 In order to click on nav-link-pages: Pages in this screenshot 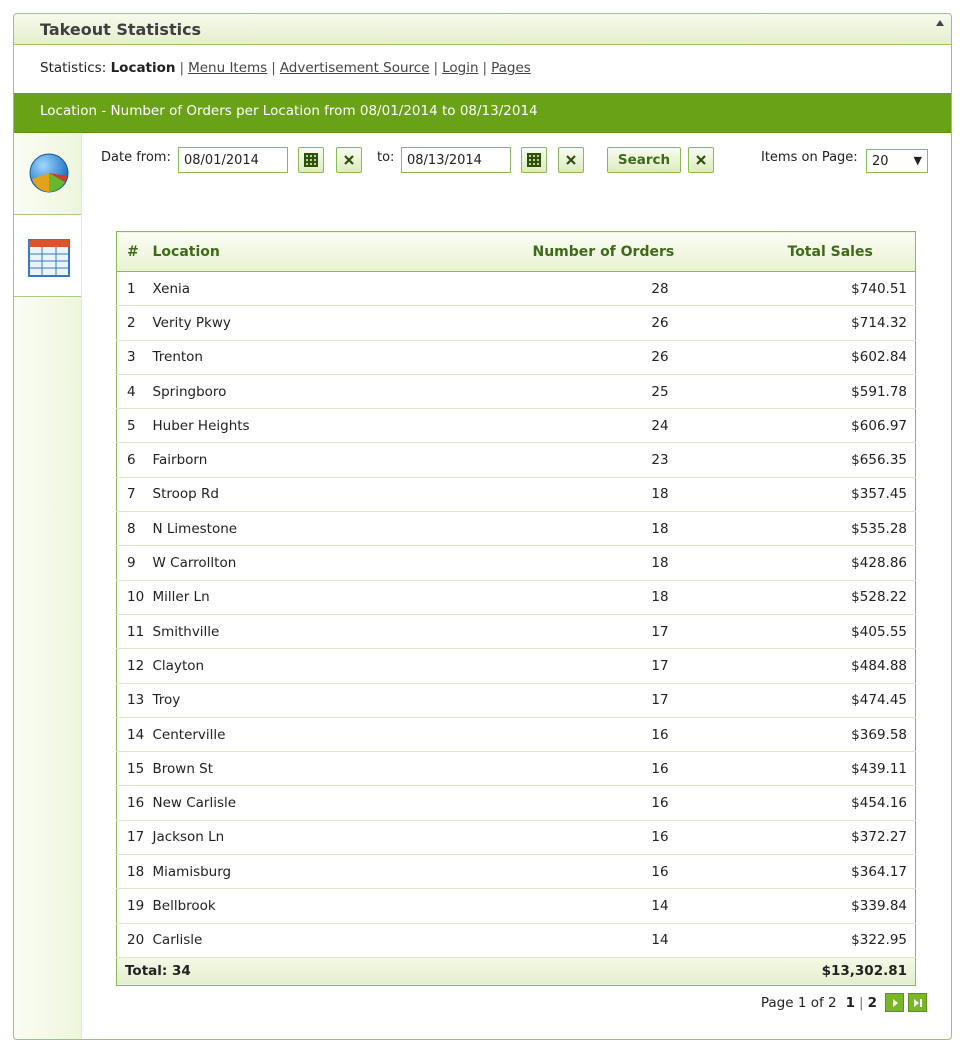, I will do `click(511, 68)`.